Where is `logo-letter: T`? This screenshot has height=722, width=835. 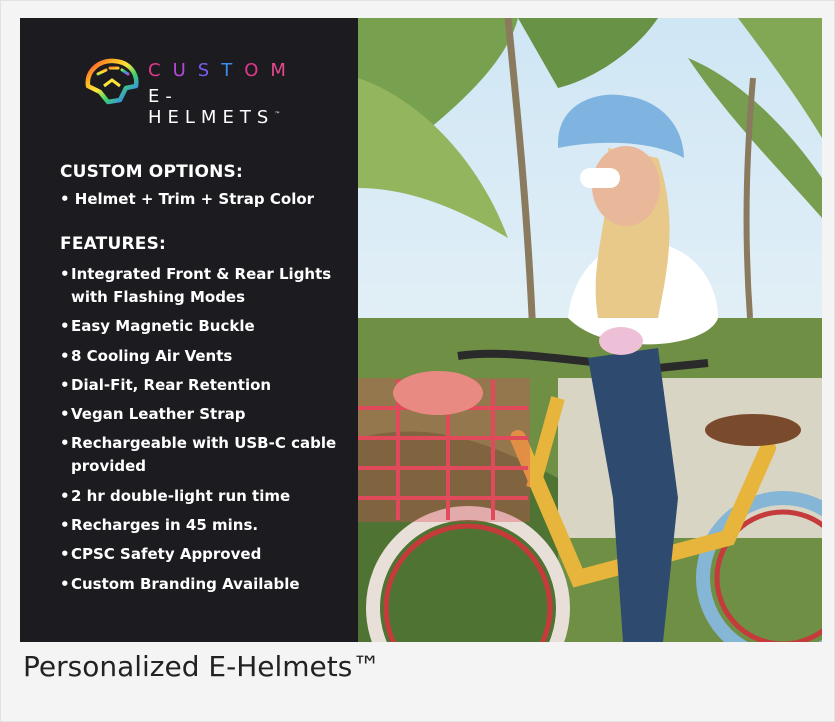 logo-letter: T is located at coordinates (233, 70).